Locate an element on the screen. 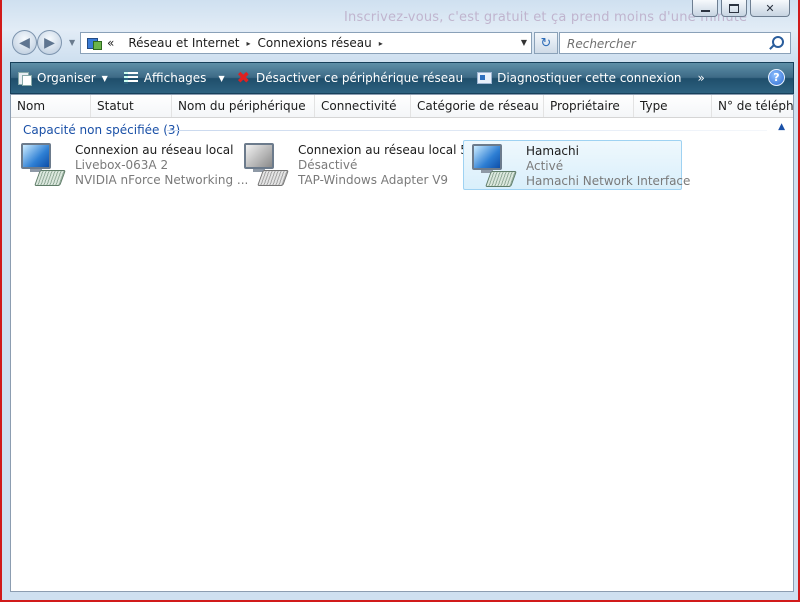 This screenshot has height=602, width=800. back-button: ◀ is located at coordinates (24, 42).